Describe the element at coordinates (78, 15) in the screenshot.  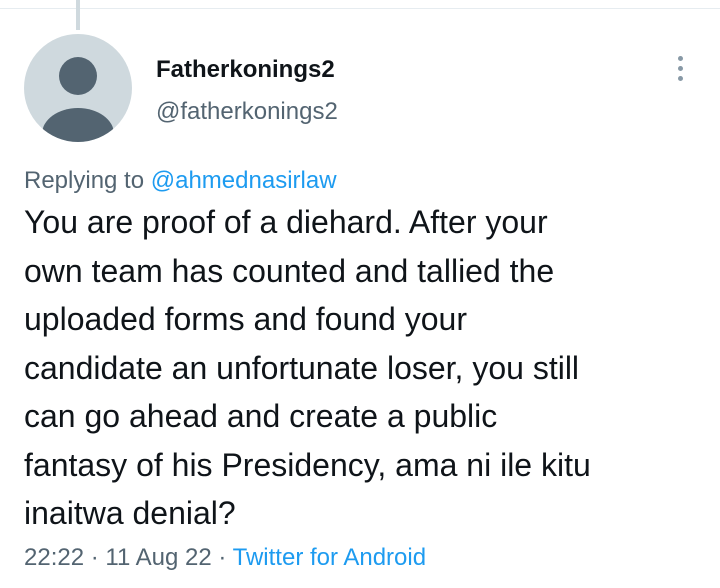
I see `thread-connector-line` at that location.